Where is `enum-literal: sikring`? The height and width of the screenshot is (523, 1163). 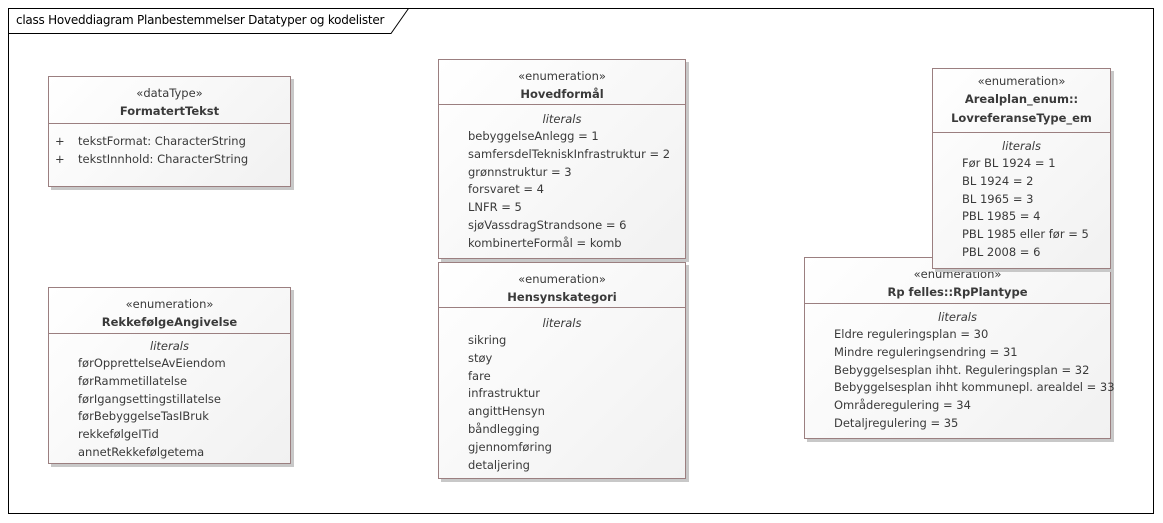
enum-literal: sikring is located at coordinates (576, 341).